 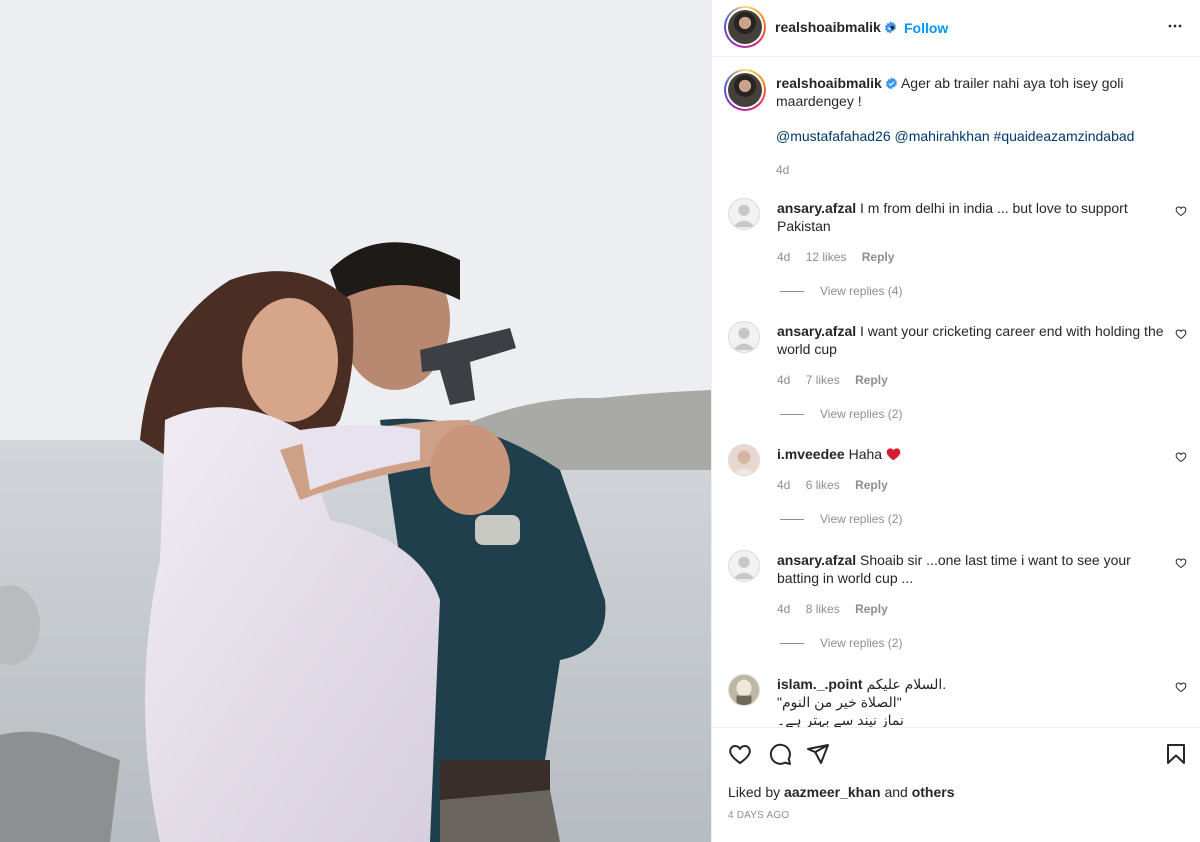 I want to click on view-replies-label: View replies (4), so click(x=861, y=291).